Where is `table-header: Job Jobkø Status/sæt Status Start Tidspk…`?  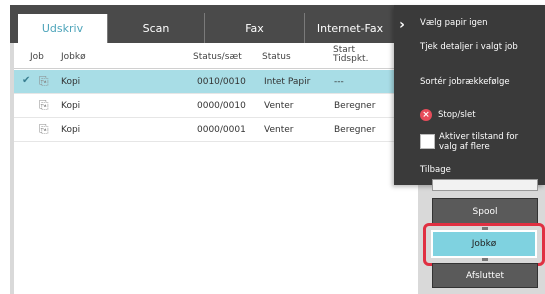
table-header: Job Jobkø Status/sæt Status Start Tidspk… is located at coordinates (216, 56).